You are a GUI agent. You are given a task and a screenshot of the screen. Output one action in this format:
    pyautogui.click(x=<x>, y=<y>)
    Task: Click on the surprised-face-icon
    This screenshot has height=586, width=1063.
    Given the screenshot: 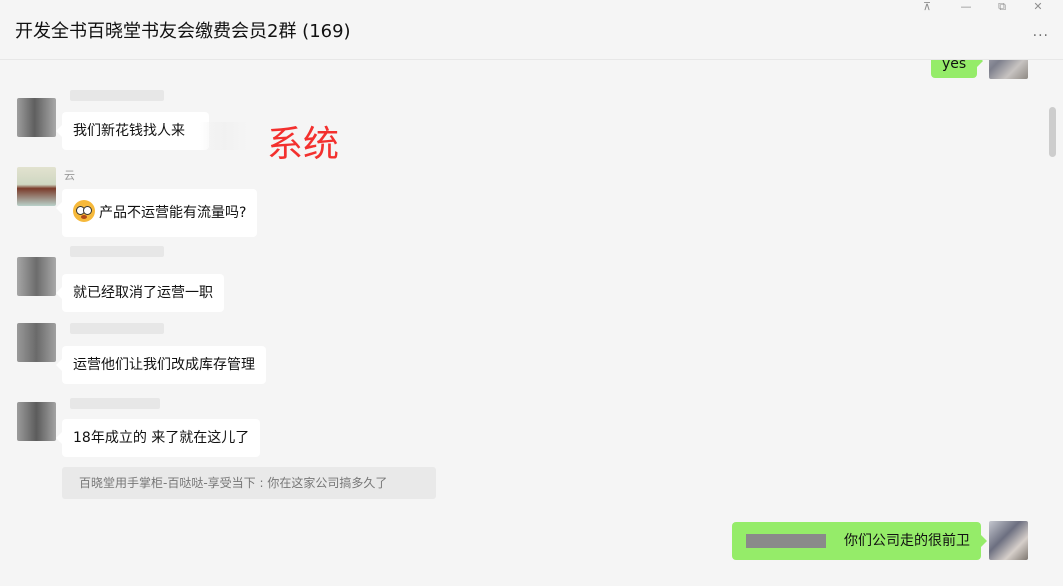 What is the action you would take?
    pyautogui.click(x=84, y=211)
    